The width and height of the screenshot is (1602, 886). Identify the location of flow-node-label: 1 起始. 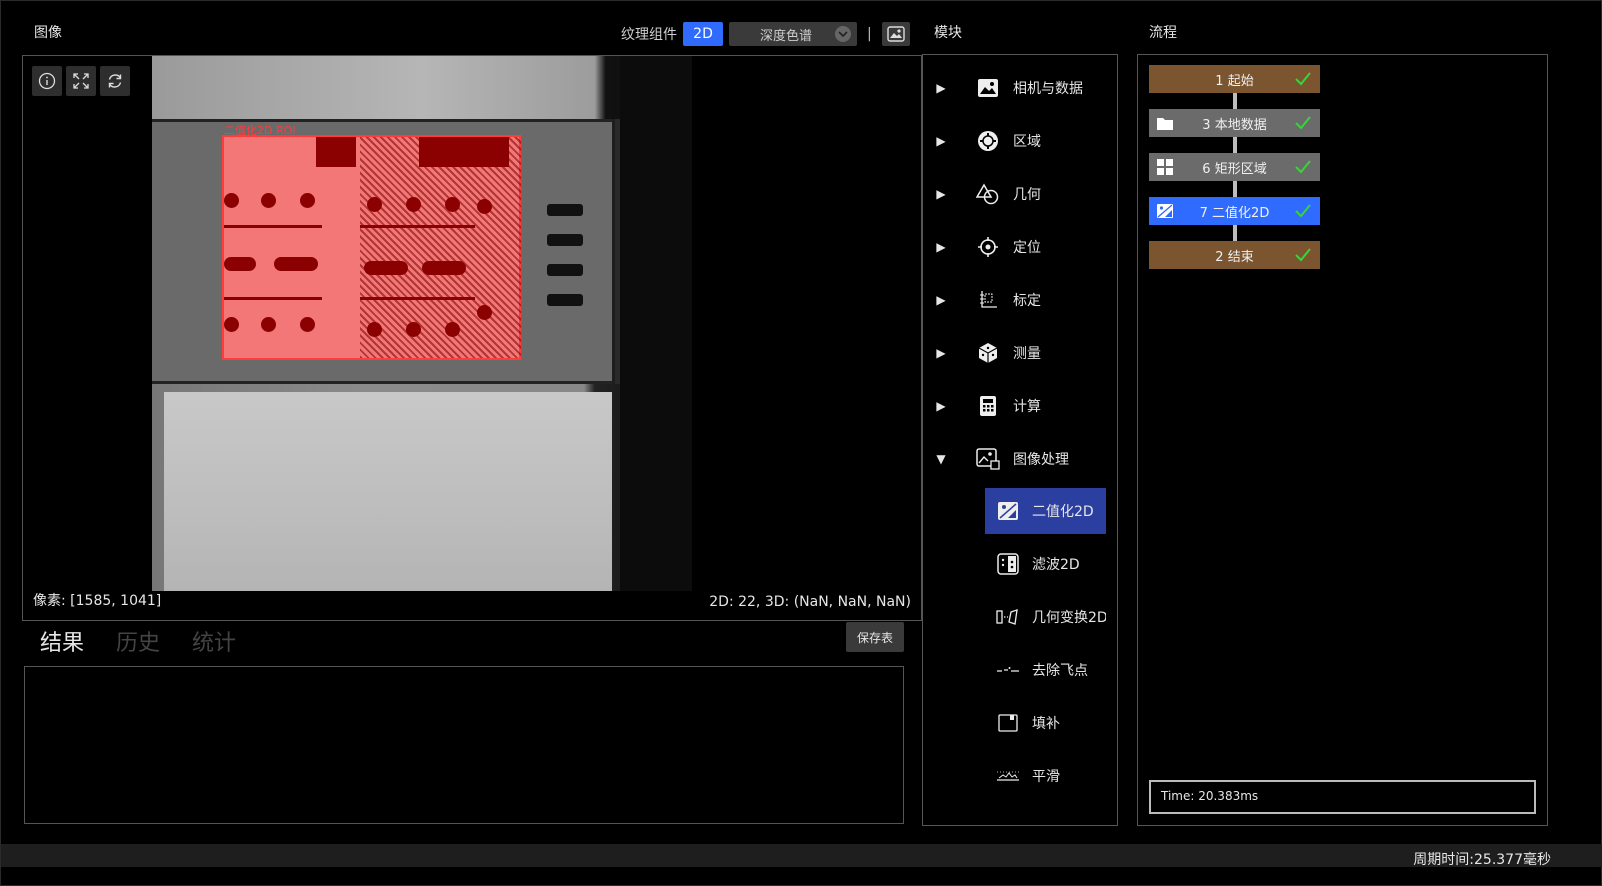
(1234, 81).